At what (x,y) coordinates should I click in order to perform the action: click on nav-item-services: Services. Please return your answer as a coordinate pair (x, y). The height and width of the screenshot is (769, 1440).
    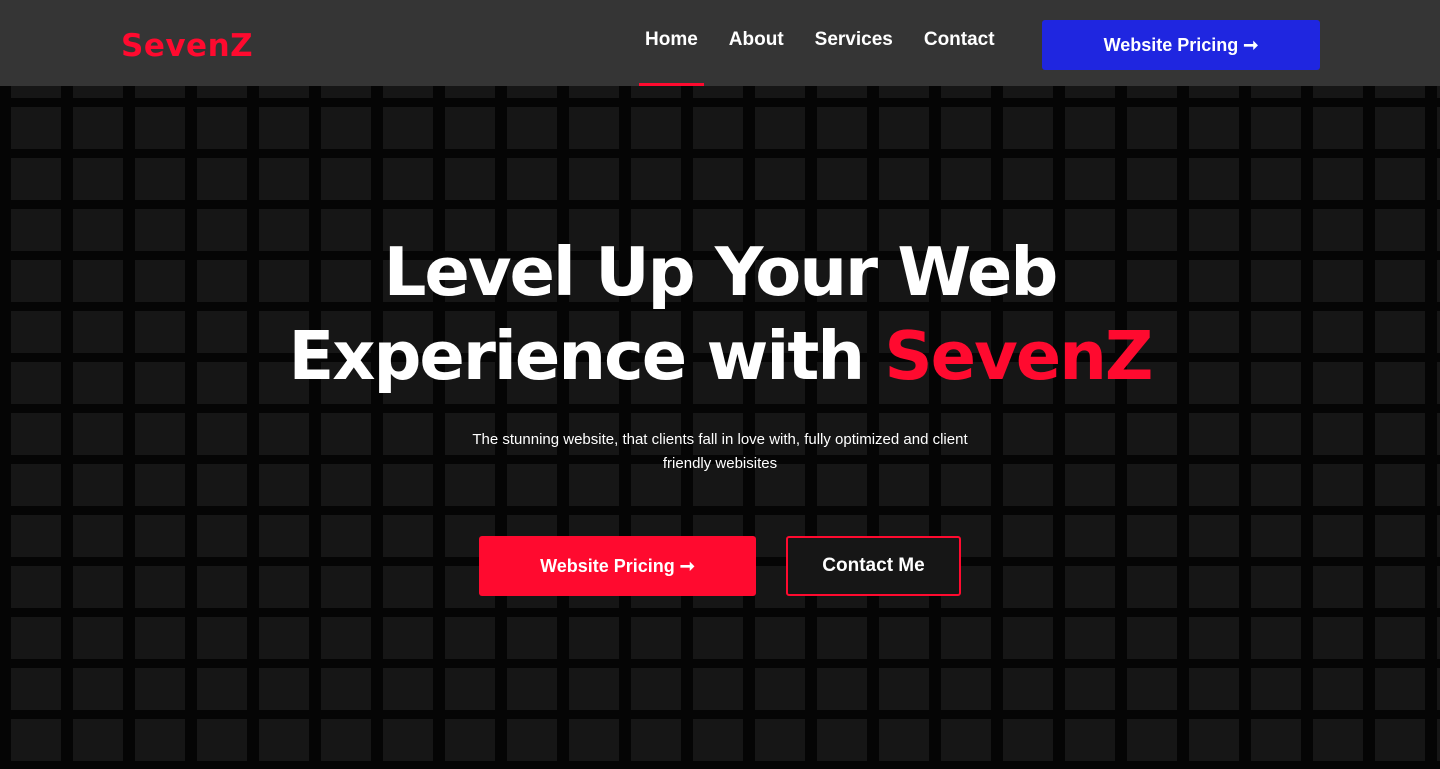
    Looking at the image, I should click on (854, 43).